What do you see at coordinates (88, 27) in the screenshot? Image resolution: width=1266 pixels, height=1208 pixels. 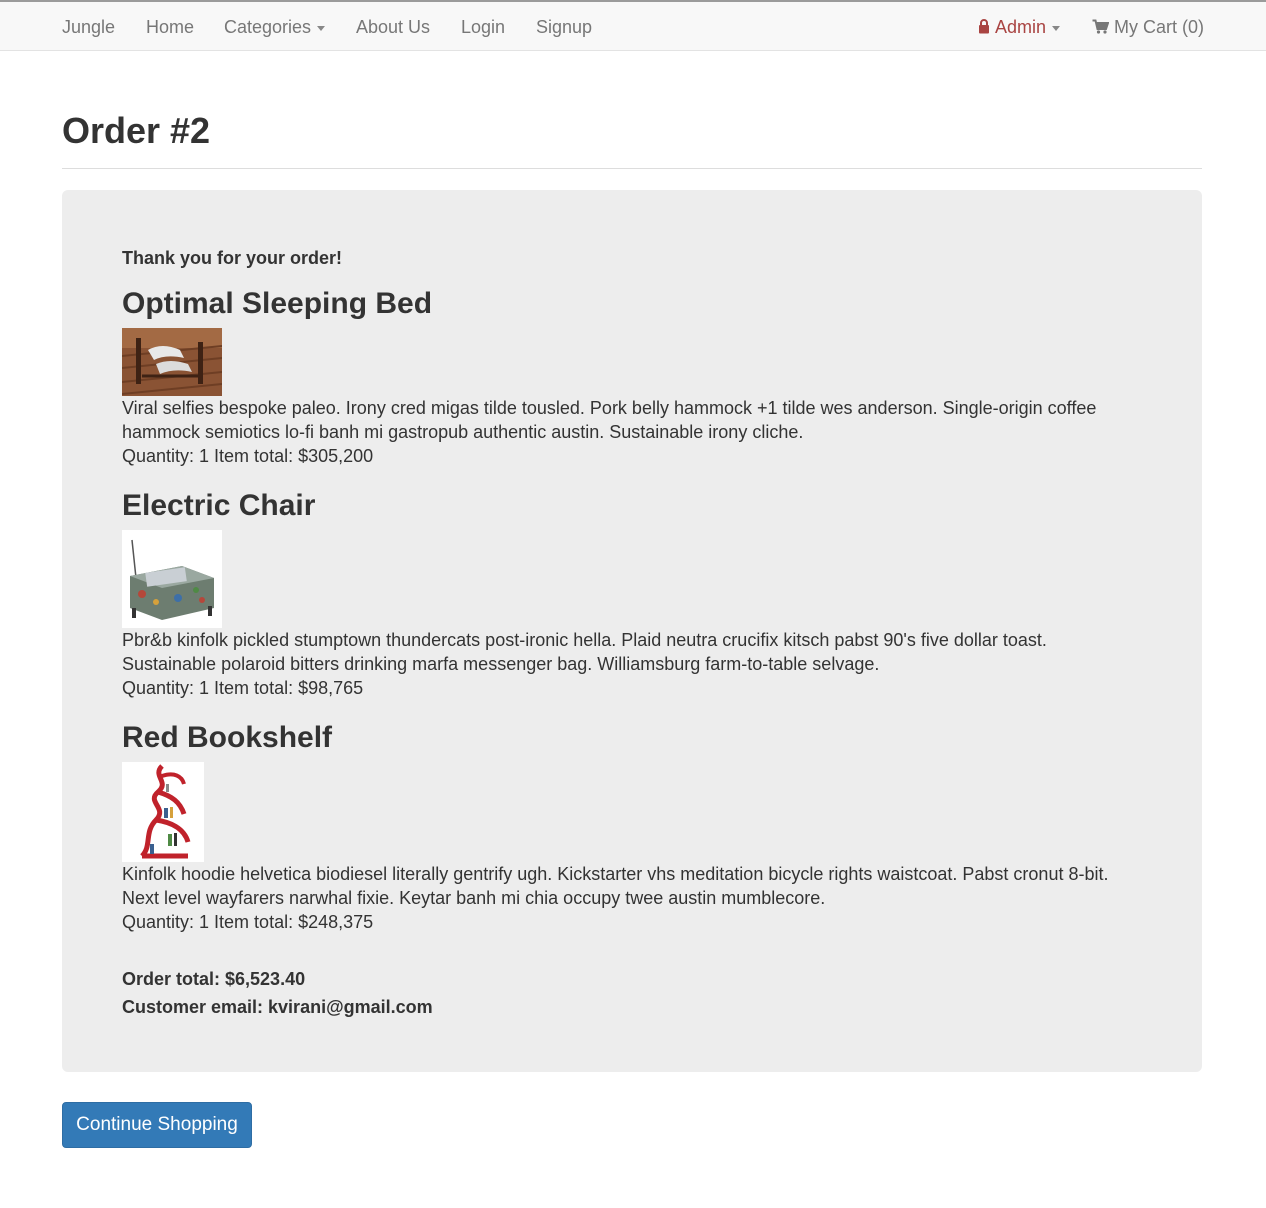 I see `nav-brand: Jungle` at bounding box center [88, 27].